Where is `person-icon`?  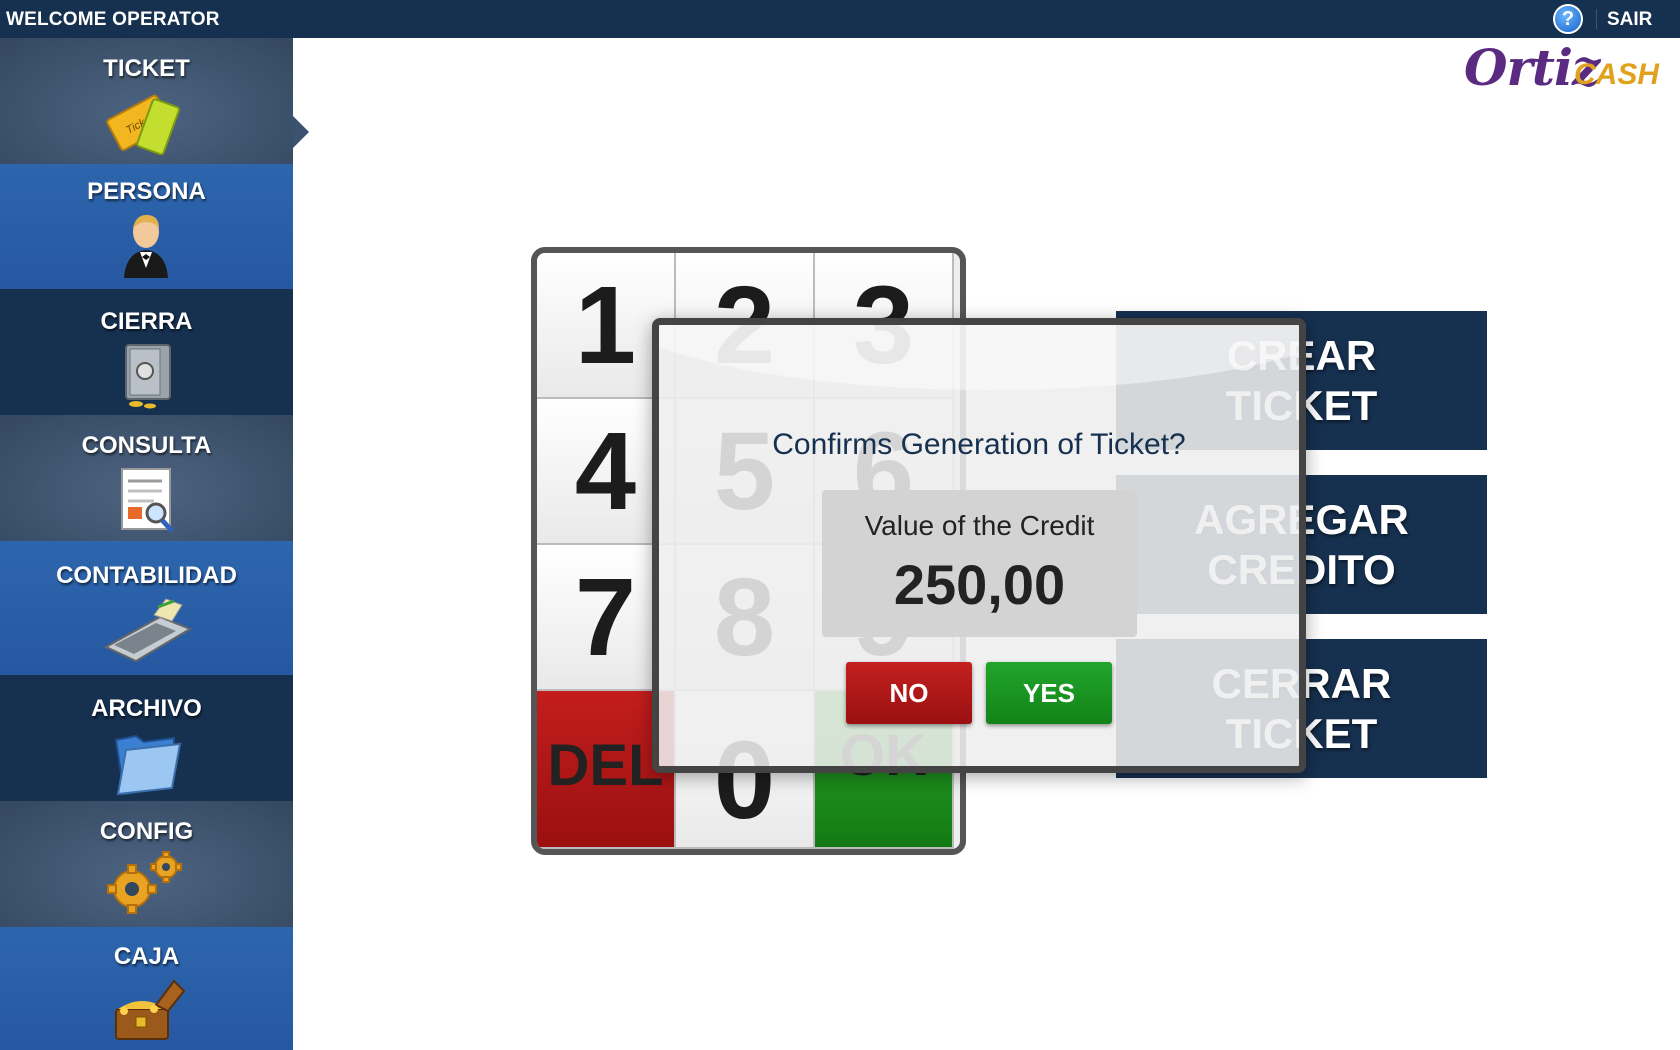
person-icon is located at coordinates (146, 245).